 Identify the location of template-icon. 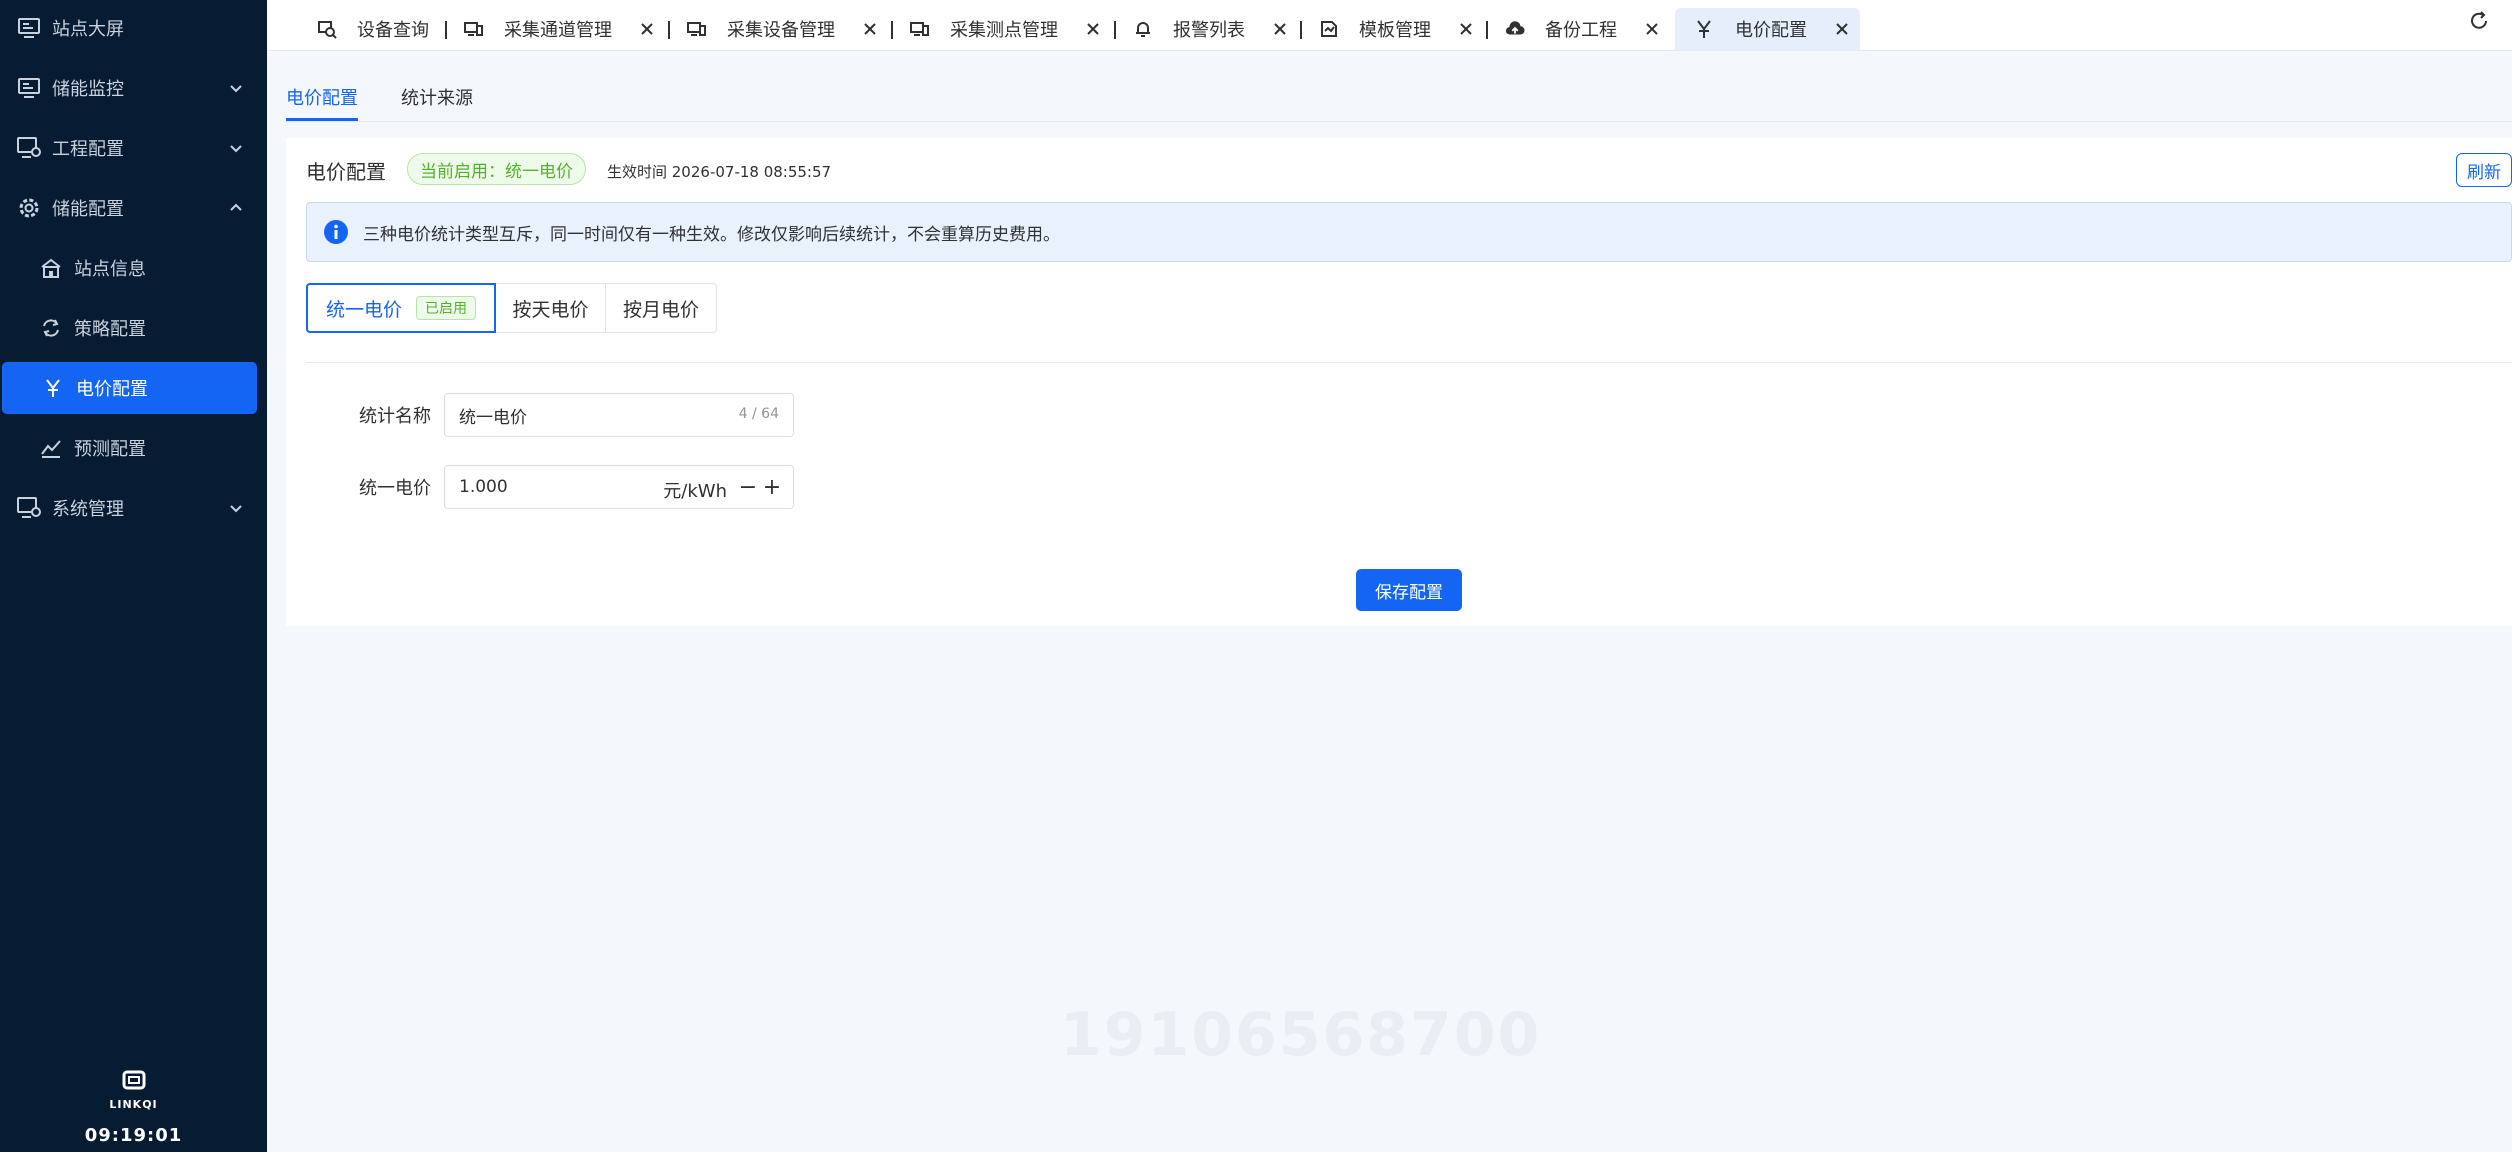
(1329, 29).